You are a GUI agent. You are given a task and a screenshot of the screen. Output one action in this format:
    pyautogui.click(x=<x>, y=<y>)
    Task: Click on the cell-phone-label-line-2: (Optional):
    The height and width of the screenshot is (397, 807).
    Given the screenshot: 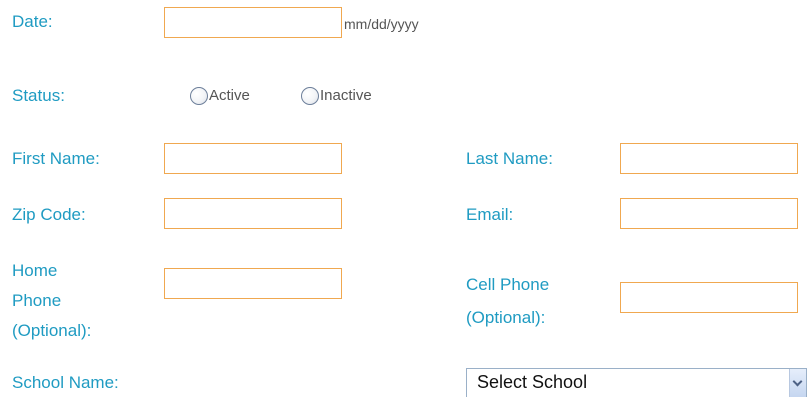 What is the action you would take?
    pyautogui.click(x=506, y=317)
    